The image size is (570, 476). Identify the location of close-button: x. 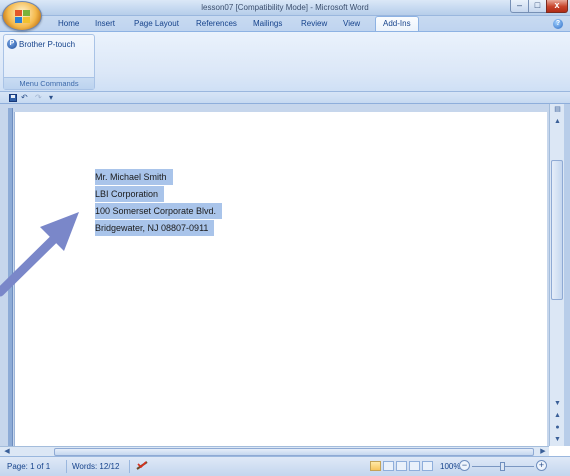
(557, 6).